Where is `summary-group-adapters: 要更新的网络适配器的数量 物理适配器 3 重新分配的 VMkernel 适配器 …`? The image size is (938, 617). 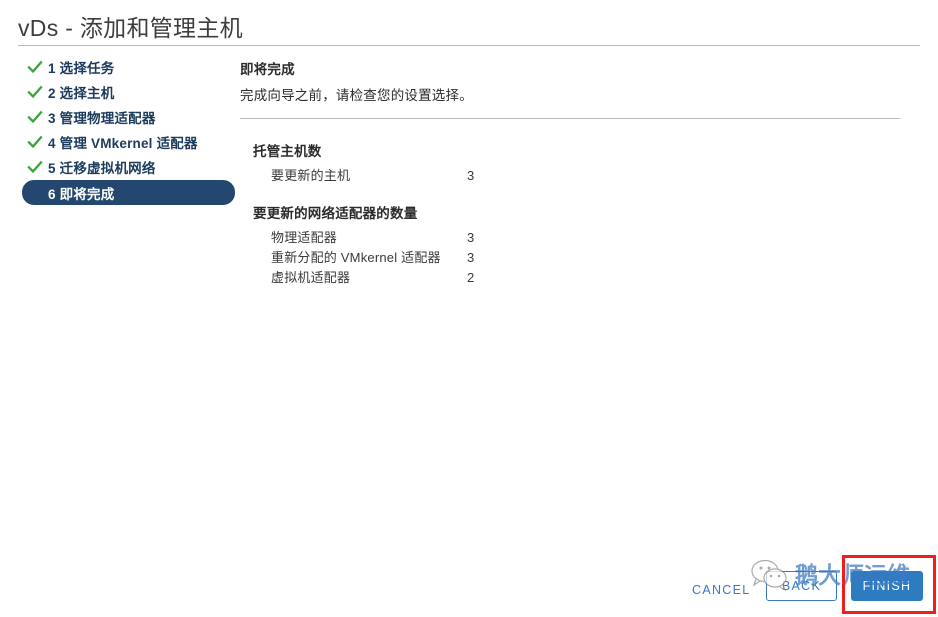
summary-group-adapters: 要更新的网络适配器的数量 物理适配器 3 重新分配的 VMkernel 适配器 … is located at coordinates (581, 244).